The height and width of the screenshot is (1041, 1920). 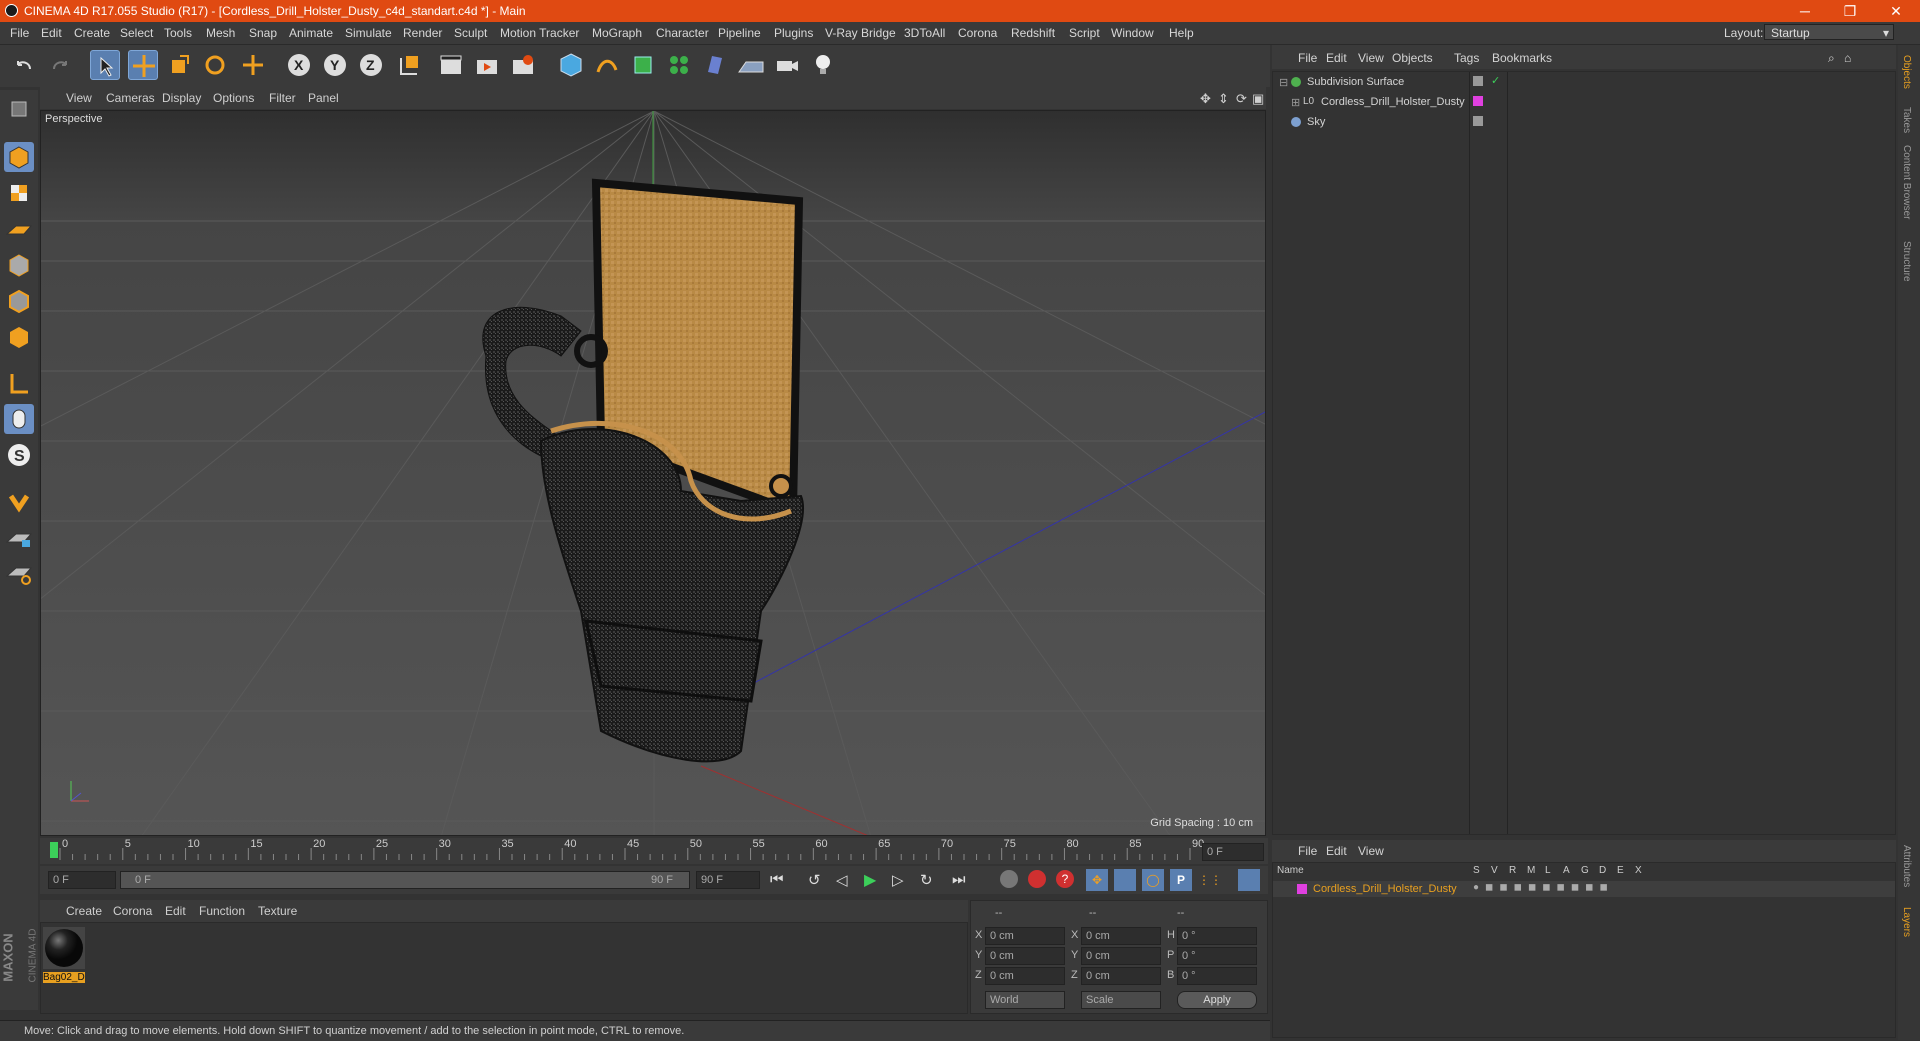 I want to click on viewport-menu-cameras: Cameras, so click(x=130, y=98).